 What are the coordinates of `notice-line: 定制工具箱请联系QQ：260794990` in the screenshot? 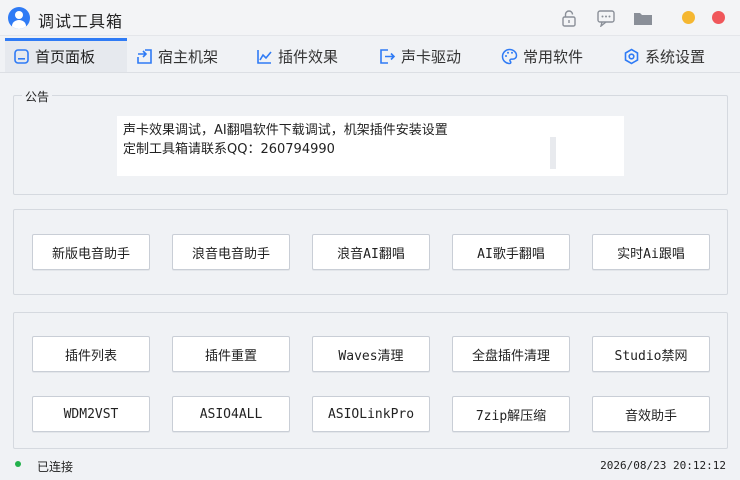 It's located at (229, 149).